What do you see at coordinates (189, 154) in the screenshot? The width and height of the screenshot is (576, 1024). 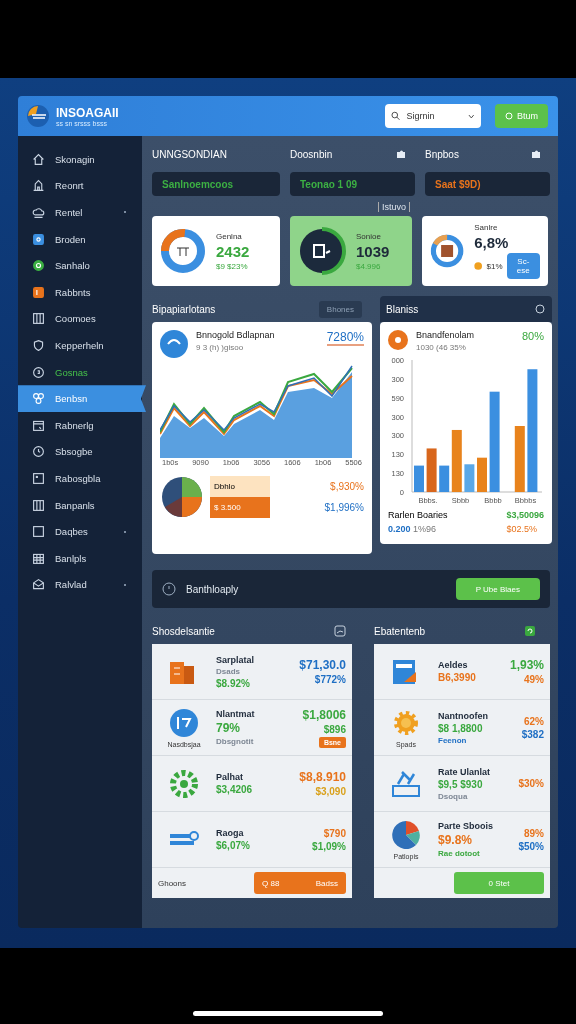 I see `summary-title: UNNGSONDIAN` at bounding box center [189, 154].